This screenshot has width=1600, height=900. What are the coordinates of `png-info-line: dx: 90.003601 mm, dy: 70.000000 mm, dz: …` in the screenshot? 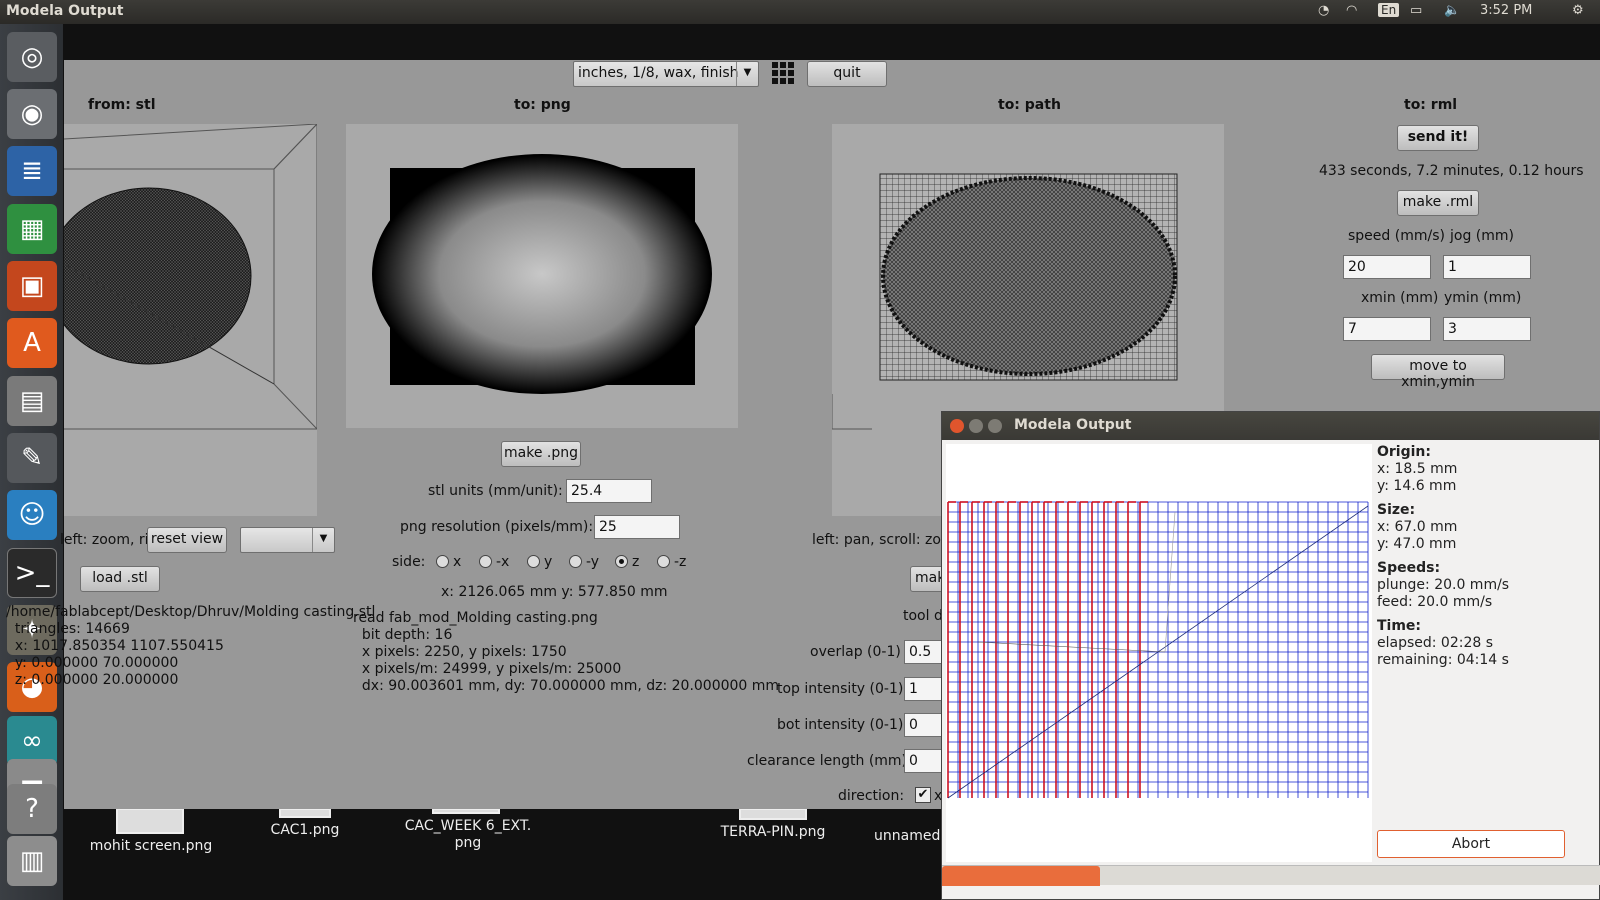 It's located at (566, 686).